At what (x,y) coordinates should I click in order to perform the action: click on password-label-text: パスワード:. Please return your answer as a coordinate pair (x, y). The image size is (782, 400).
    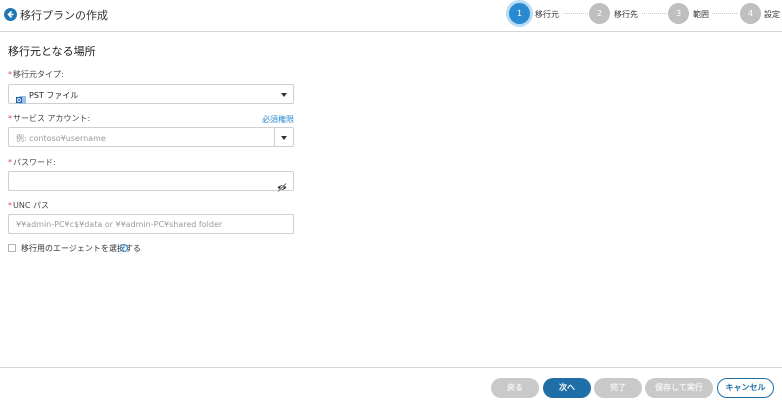
    Looking at the image, I should click on (34, 162).